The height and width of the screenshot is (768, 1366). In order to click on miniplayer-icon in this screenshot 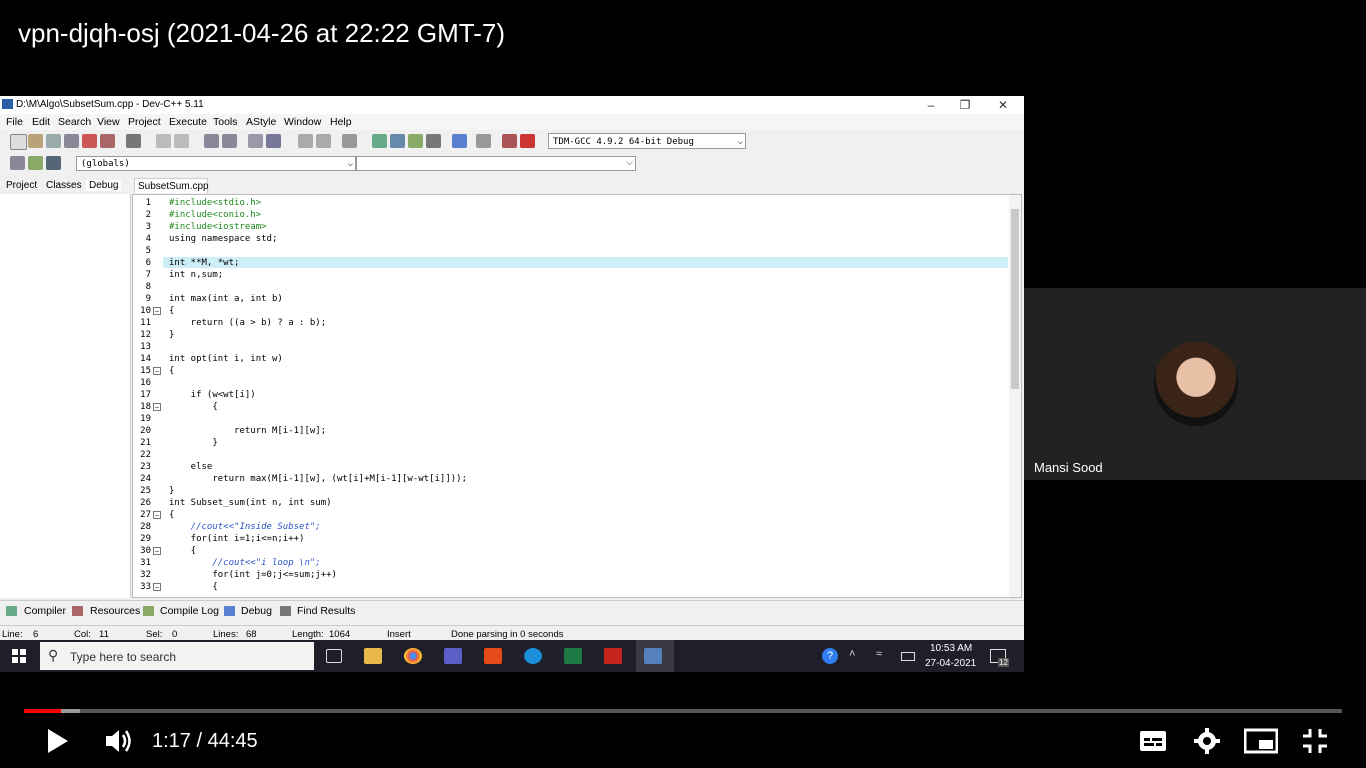, I will do `click(1261, 743)`.